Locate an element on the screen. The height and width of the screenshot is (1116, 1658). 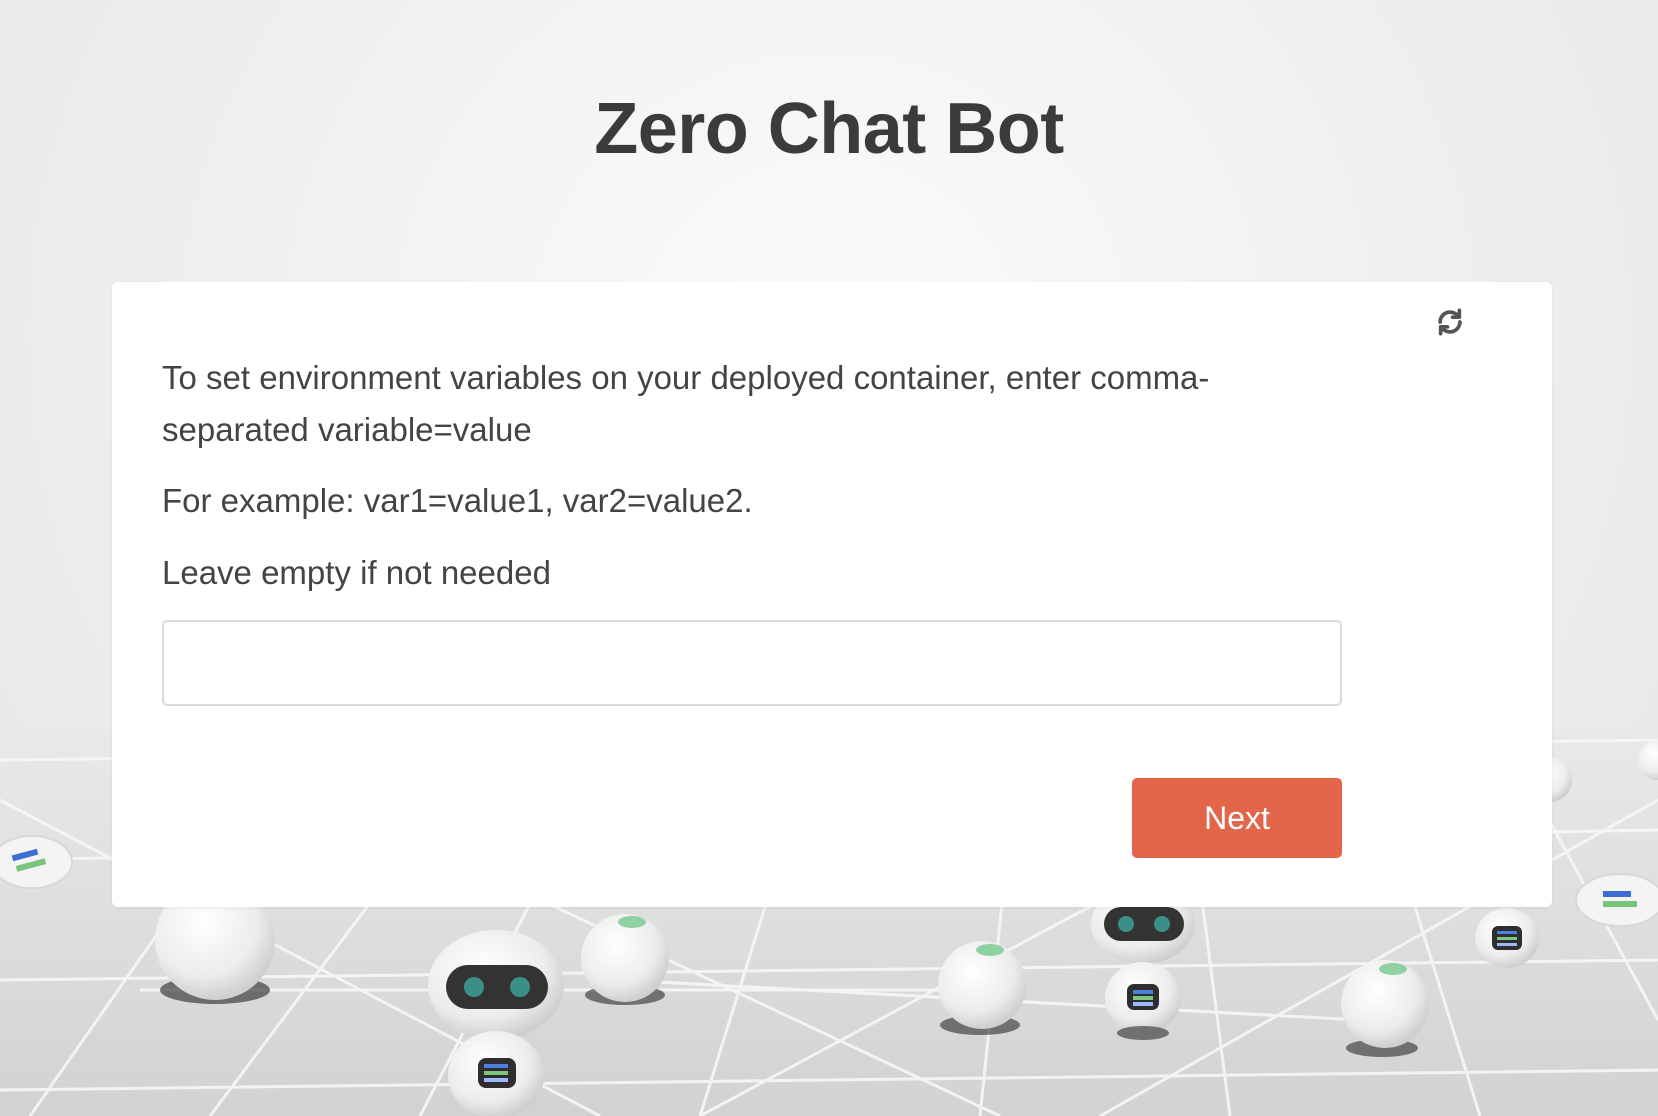
refresh-button is located at coordinates (1450, 322).